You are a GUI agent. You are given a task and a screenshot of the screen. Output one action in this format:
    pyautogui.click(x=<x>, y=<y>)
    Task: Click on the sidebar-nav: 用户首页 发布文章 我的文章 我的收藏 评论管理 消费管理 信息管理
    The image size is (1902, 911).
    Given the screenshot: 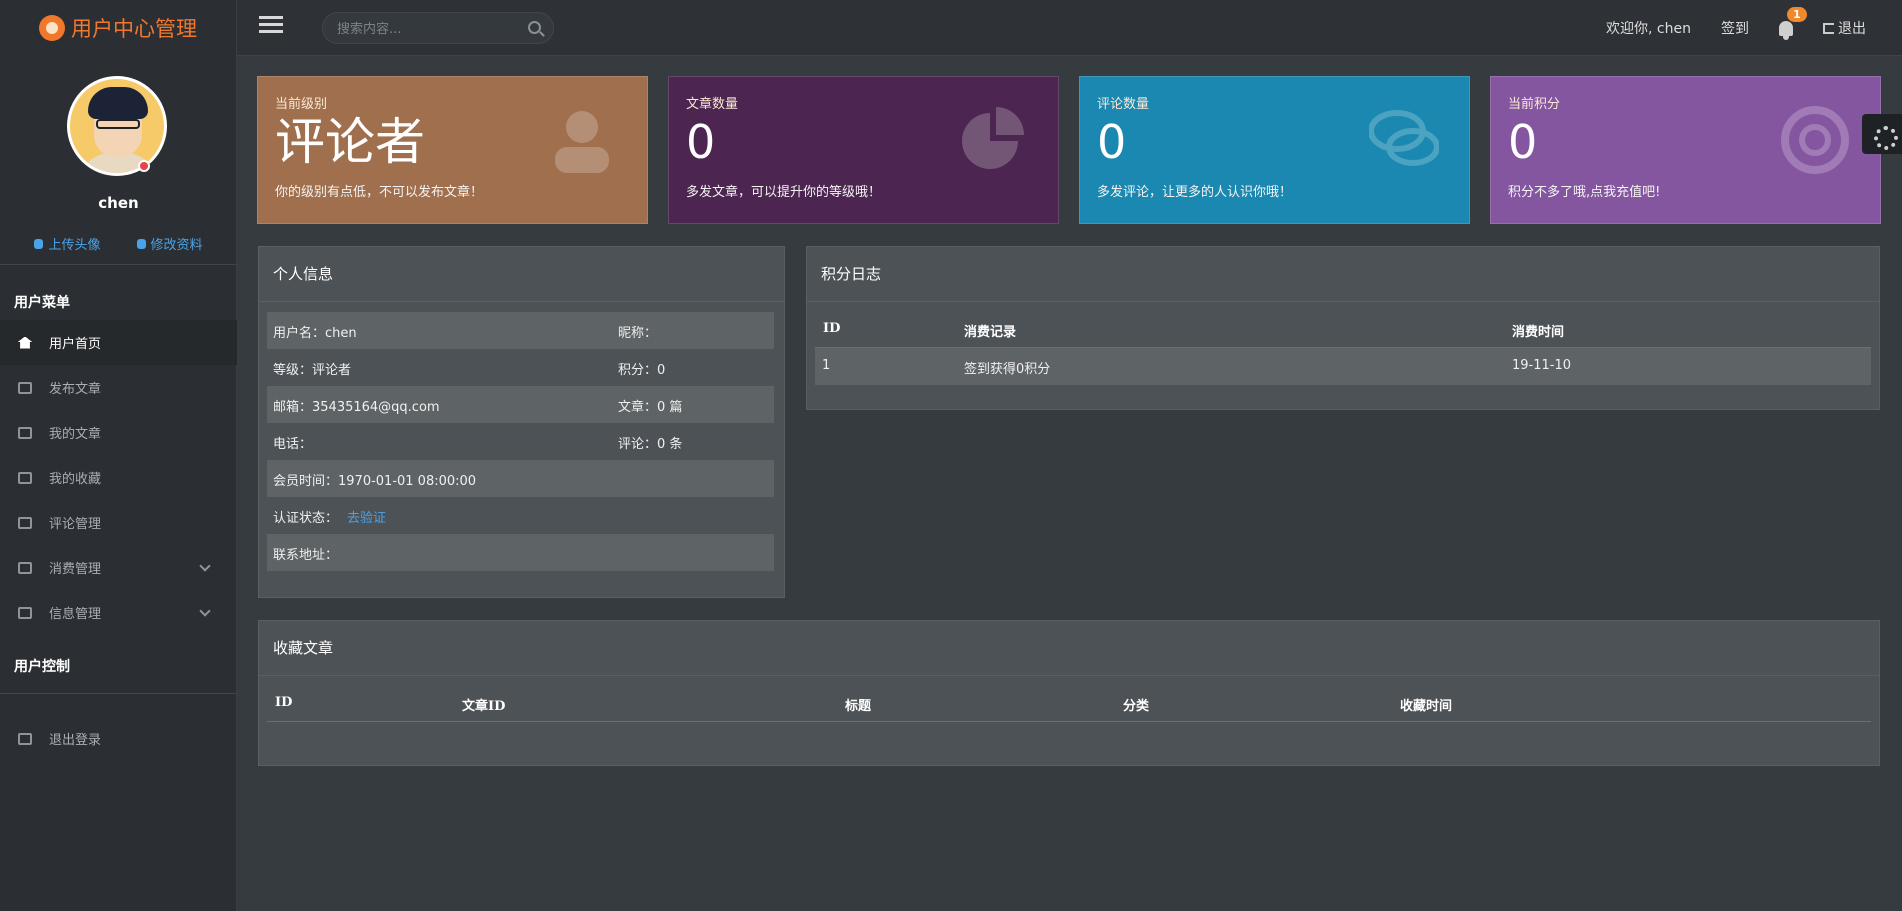 What is the action you would take?
    pyautogui.click(x=118, y=477)
    